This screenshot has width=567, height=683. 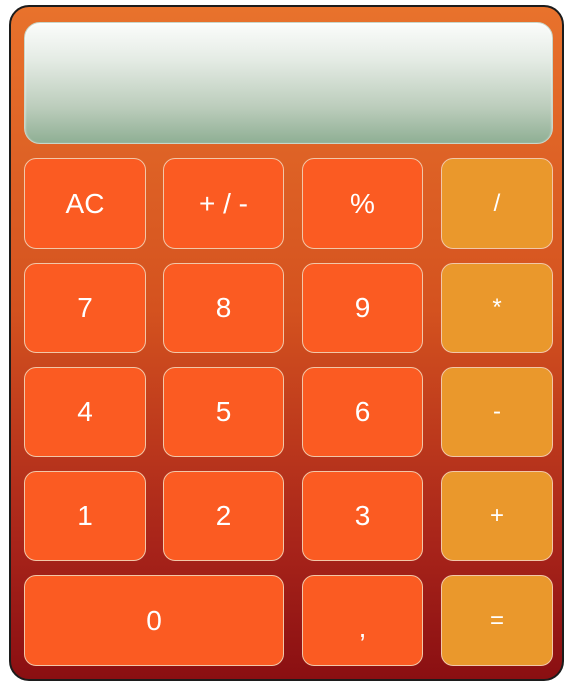 What do you see at coordinates (85, 203) in the screenshot?
I see `all-clear-button: AC` at bounding box center [85, 203].